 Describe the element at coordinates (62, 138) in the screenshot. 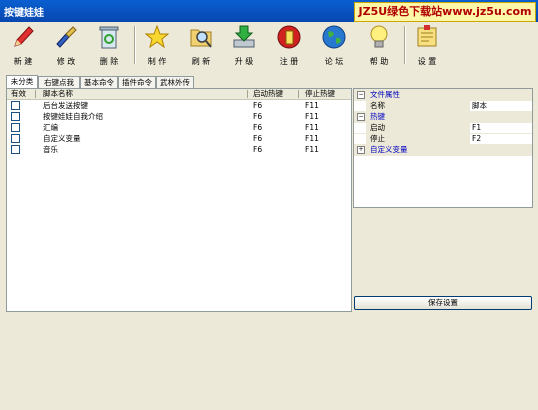

I see `script-name: 自定义变量` at that location.